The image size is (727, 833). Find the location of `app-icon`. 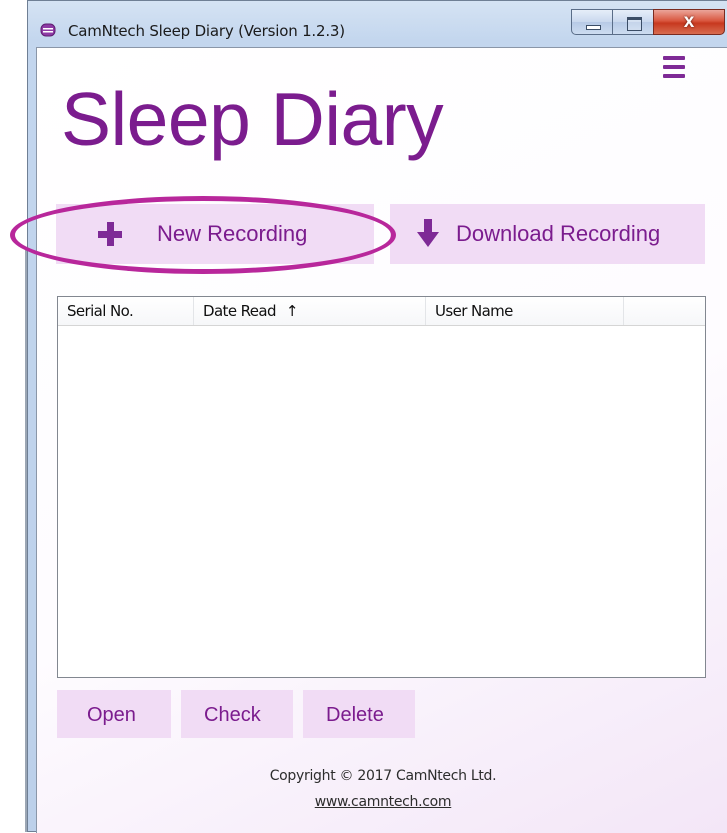

app-icon is located at coordinates (48, 30).